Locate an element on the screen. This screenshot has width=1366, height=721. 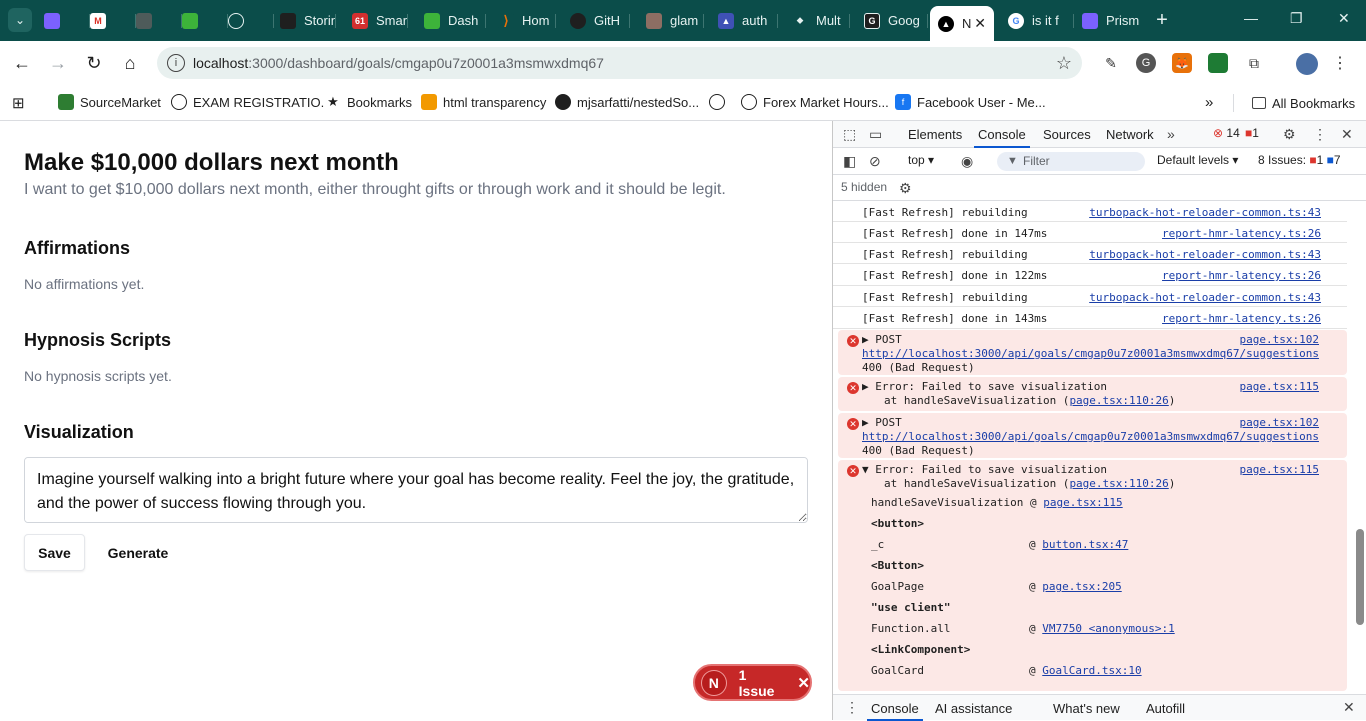
forward-icon: → is located at coordinates (58, 63).